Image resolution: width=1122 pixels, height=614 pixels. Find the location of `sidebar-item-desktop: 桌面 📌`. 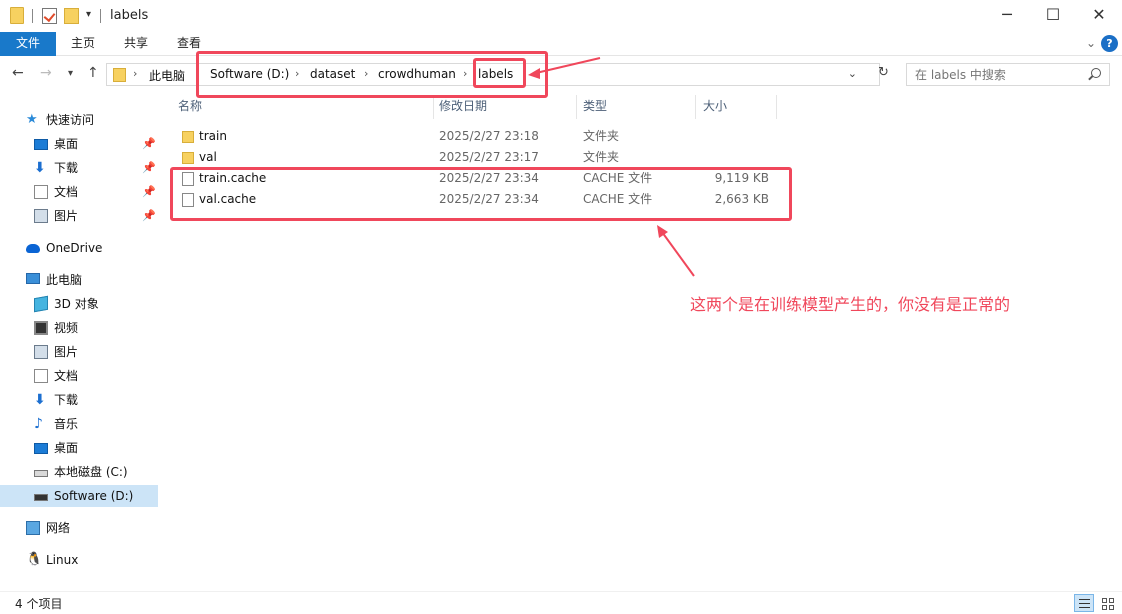

sidebar-item-desktop: 桌面 📌 is located at coordinates (79, 144).